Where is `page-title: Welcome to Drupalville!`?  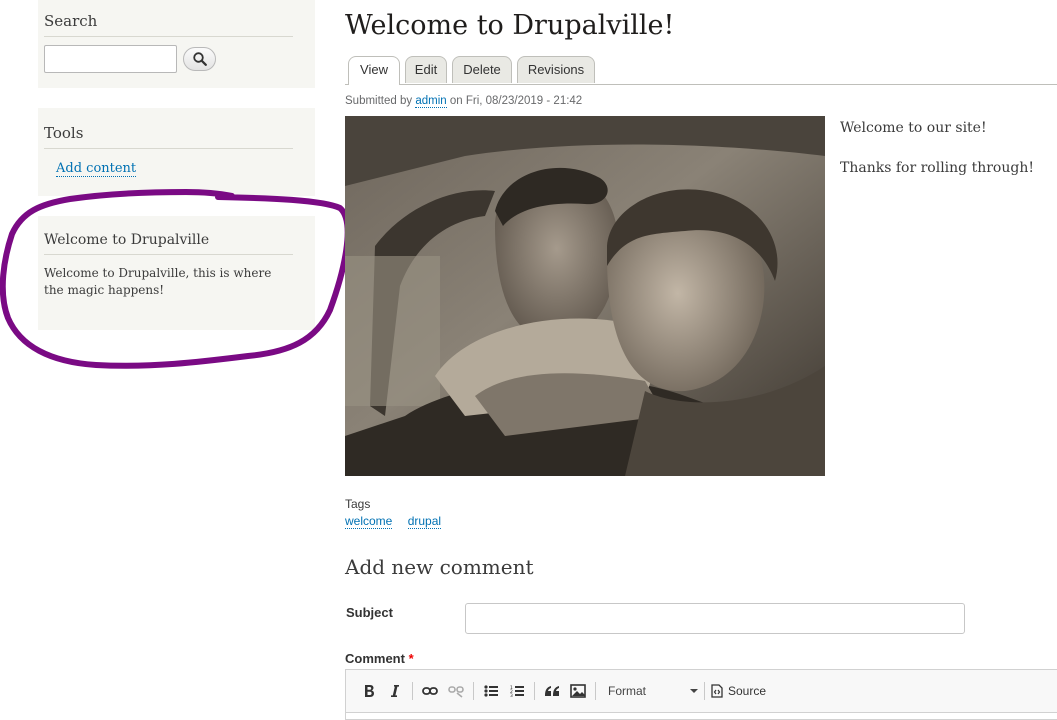 page-title: Welcome to Drupalville! is located at coordinates (510, 25).